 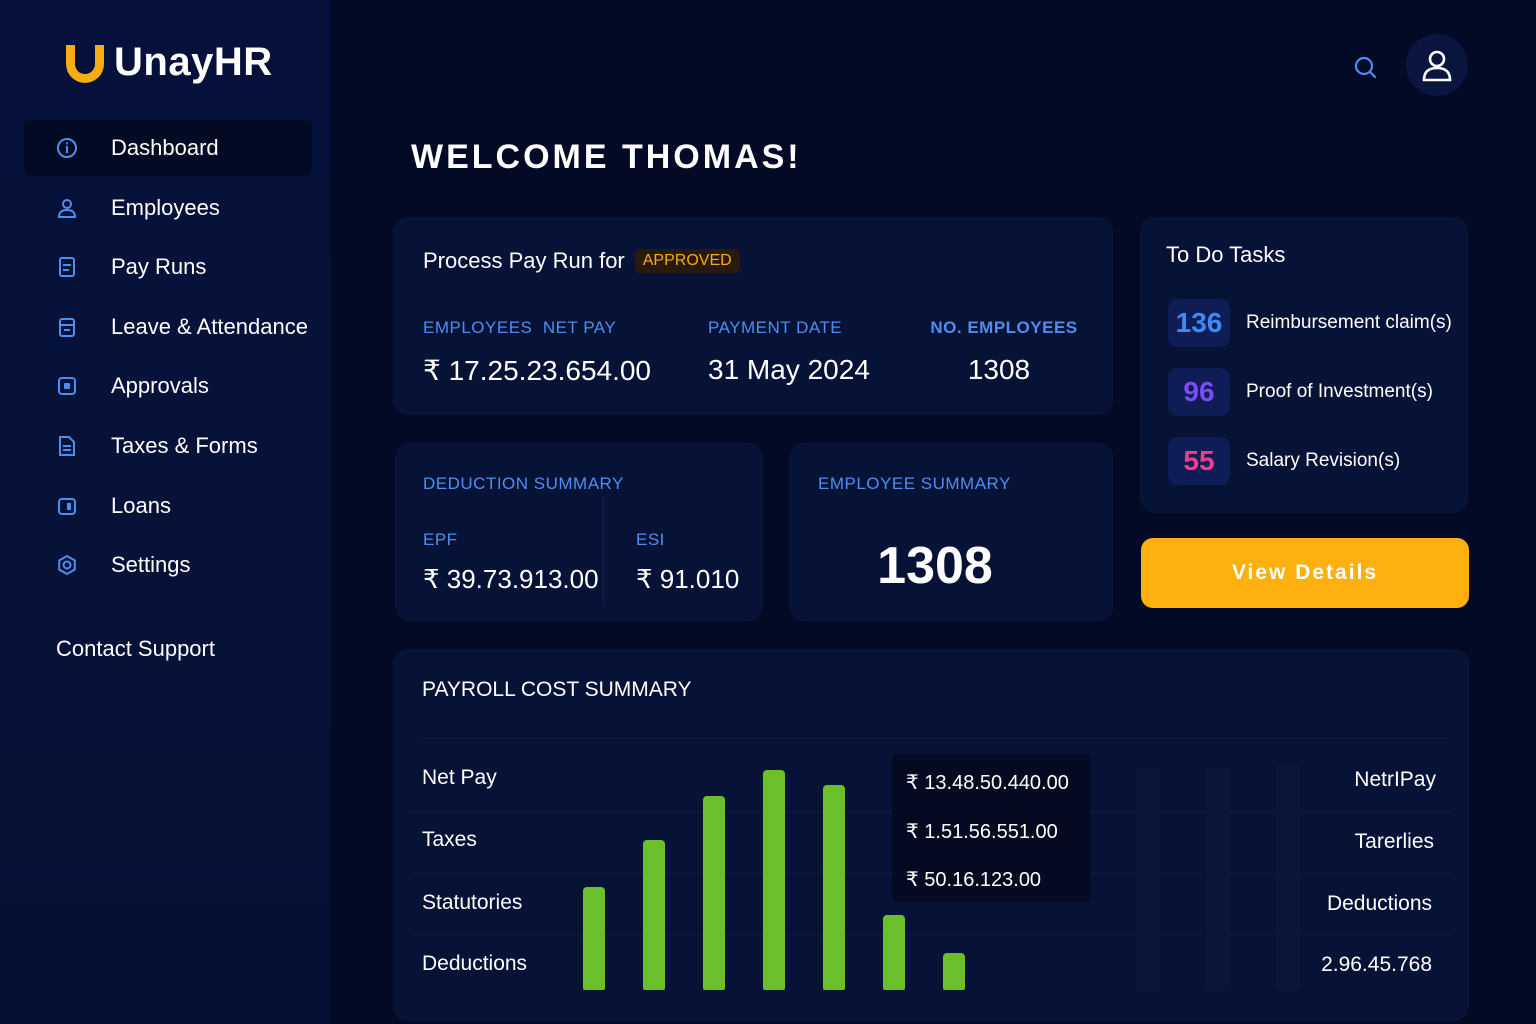 I want to click on row-label-statutories: Statutories, so click(x=472, y=902).